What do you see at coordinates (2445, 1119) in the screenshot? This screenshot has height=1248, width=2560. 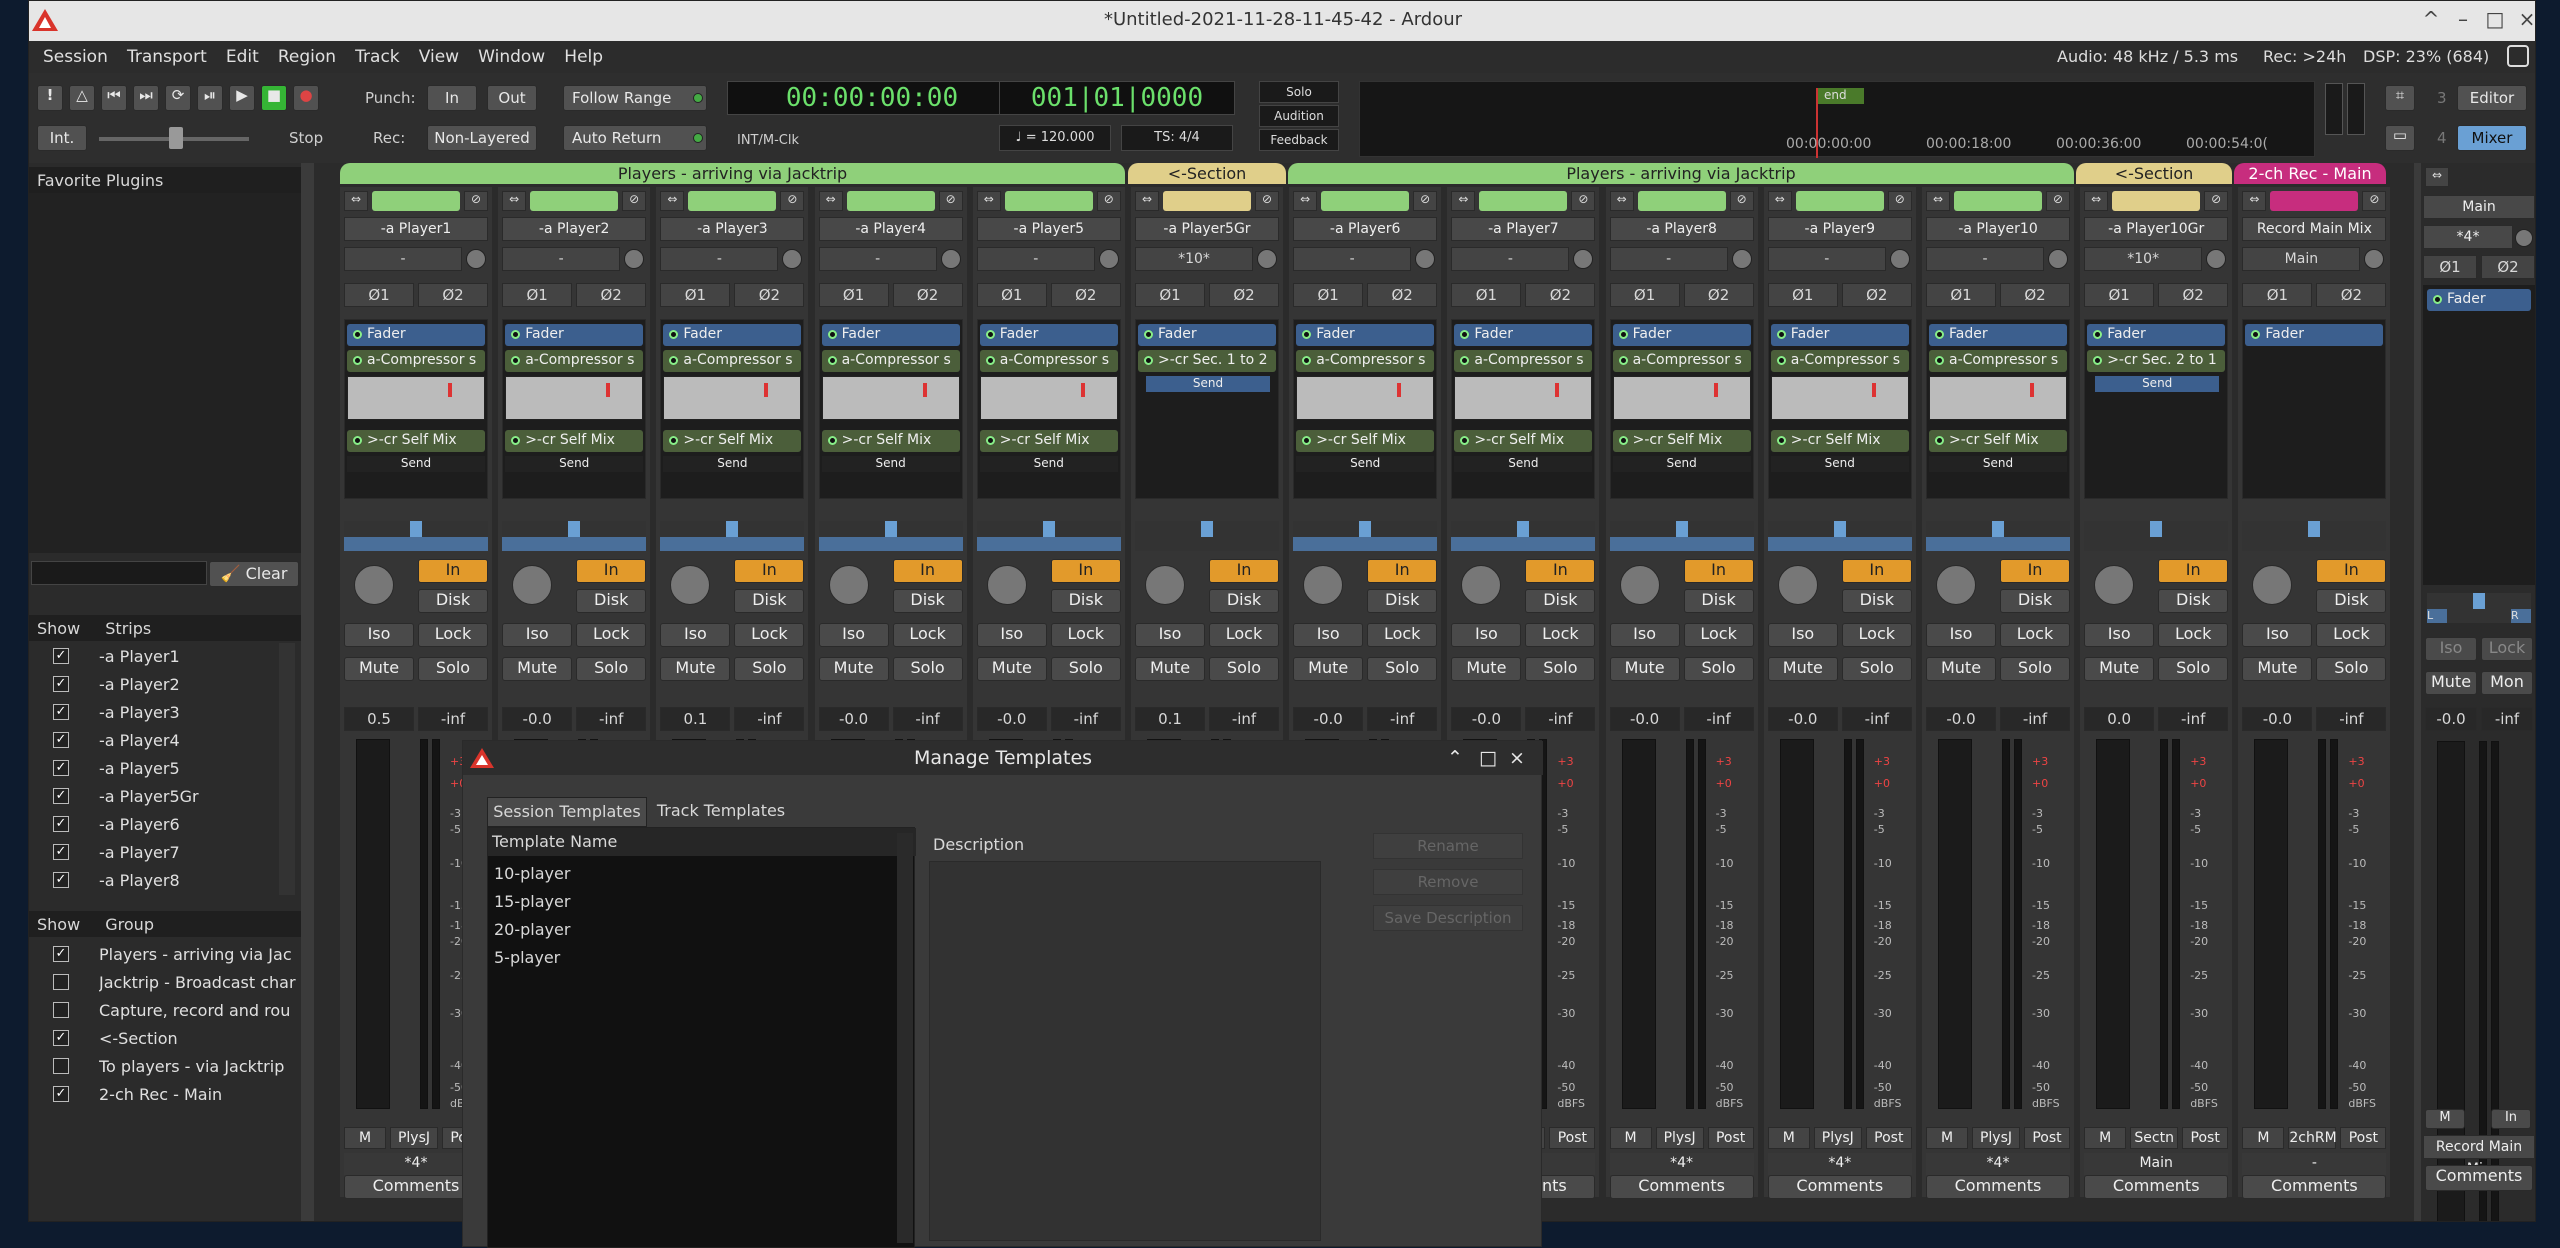 I see `master-meter-point: M` at bounding box center [2445, 1119].